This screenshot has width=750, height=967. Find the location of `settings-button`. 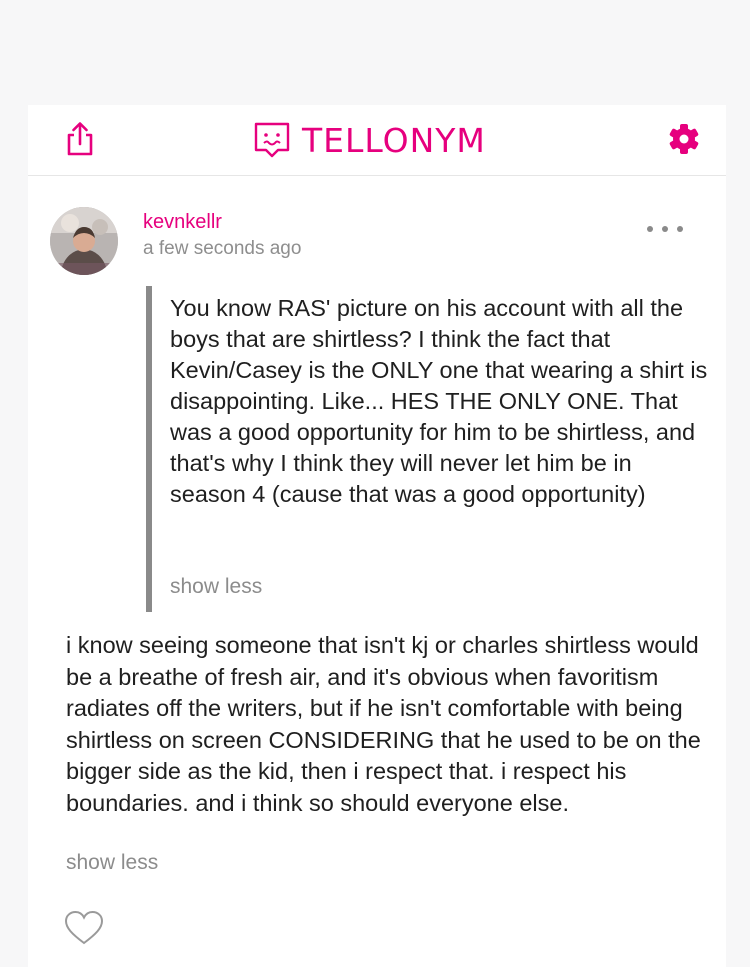

settings-button is located at coordinates (684, 139).